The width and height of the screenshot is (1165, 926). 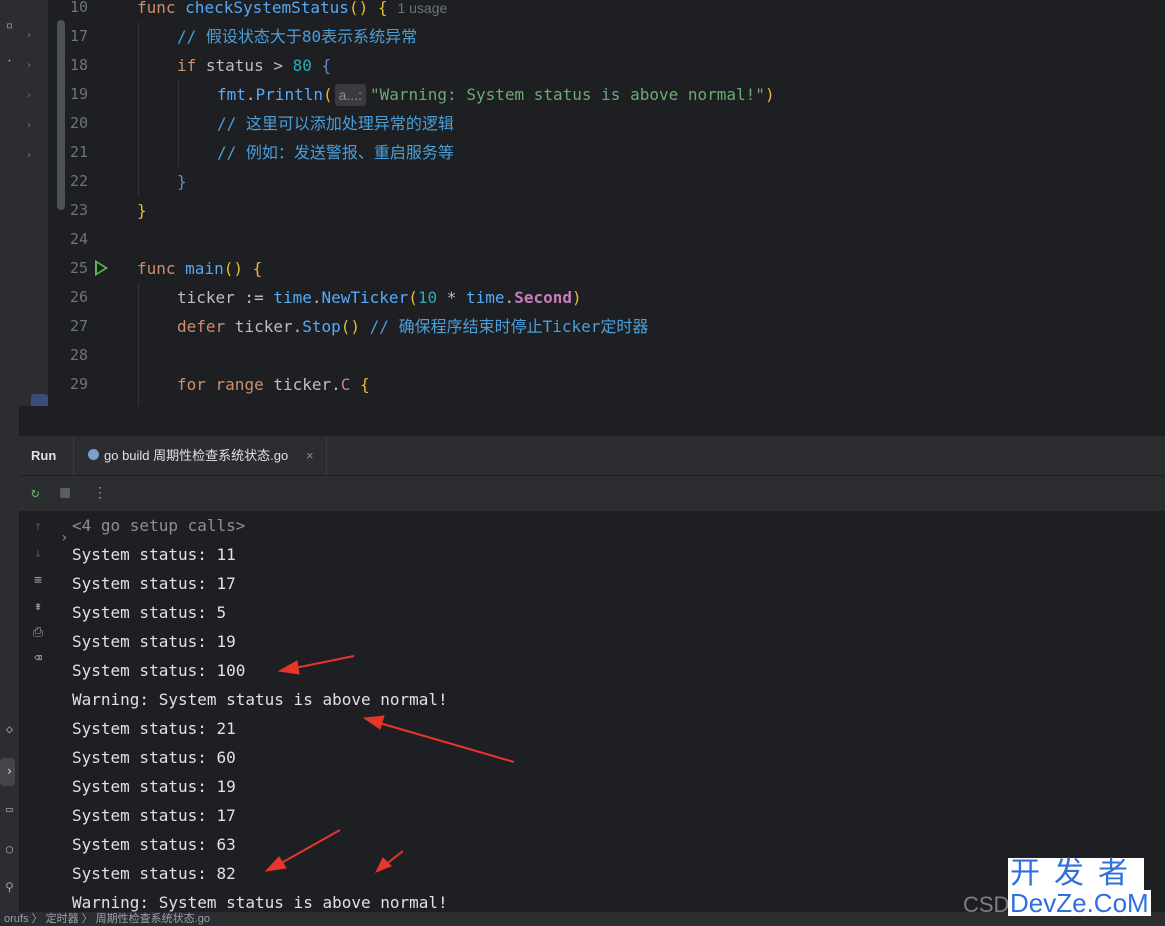 What do you see at coordinates (310, 455) in the screenshot?
I see `close-tab-icon: ×` at bounding box center [310, 455].